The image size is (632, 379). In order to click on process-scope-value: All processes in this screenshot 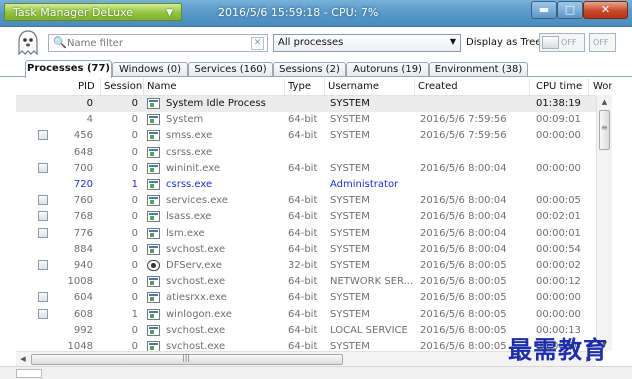, I will do `click(311, 42)`.